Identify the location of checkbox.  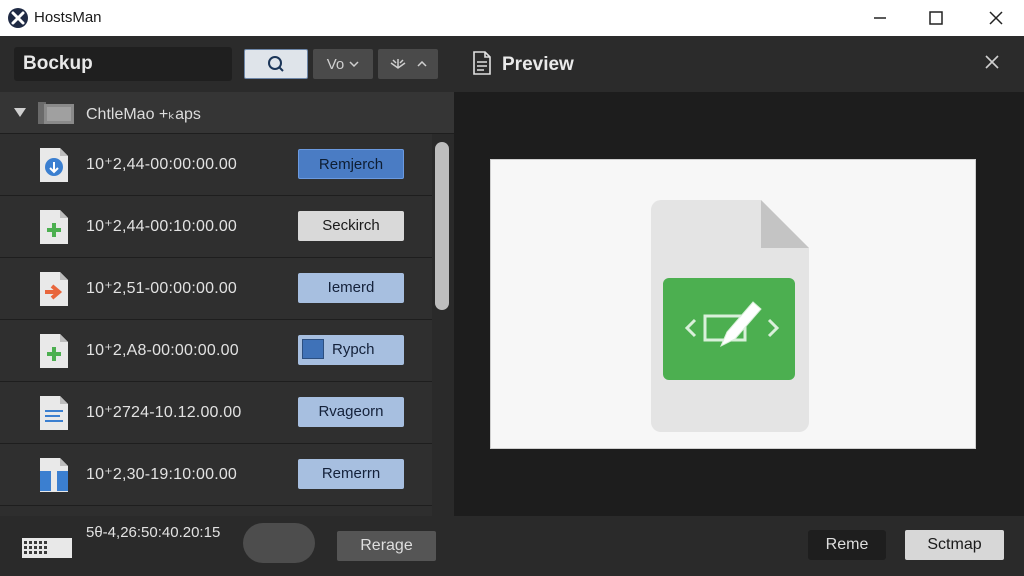
(313, 349).